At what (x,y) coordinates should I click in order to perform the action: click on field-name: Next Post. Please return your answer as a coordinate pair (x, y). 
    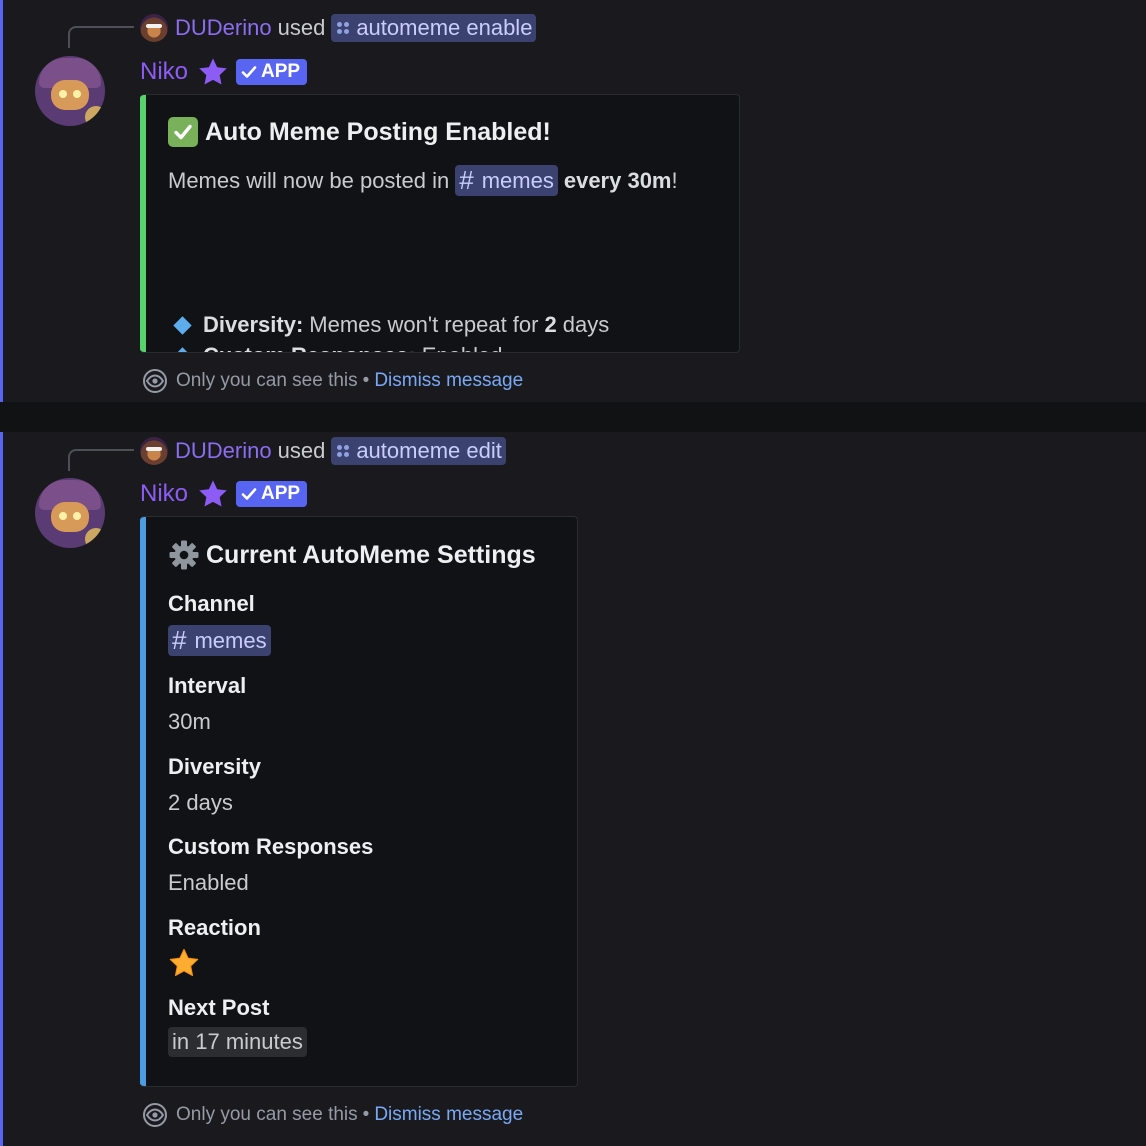
    Looking at the image, I should click on (219, 1007).